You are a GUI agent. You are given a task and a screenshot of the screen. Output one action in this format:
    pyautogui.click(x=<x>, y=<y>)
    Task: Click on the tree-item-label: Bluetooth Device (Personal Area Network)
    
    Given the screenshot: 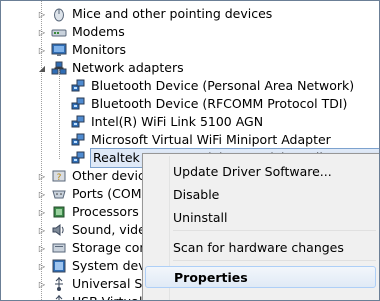 What is the action you would take?
    pyautogui.click(x=223, y=85)
    